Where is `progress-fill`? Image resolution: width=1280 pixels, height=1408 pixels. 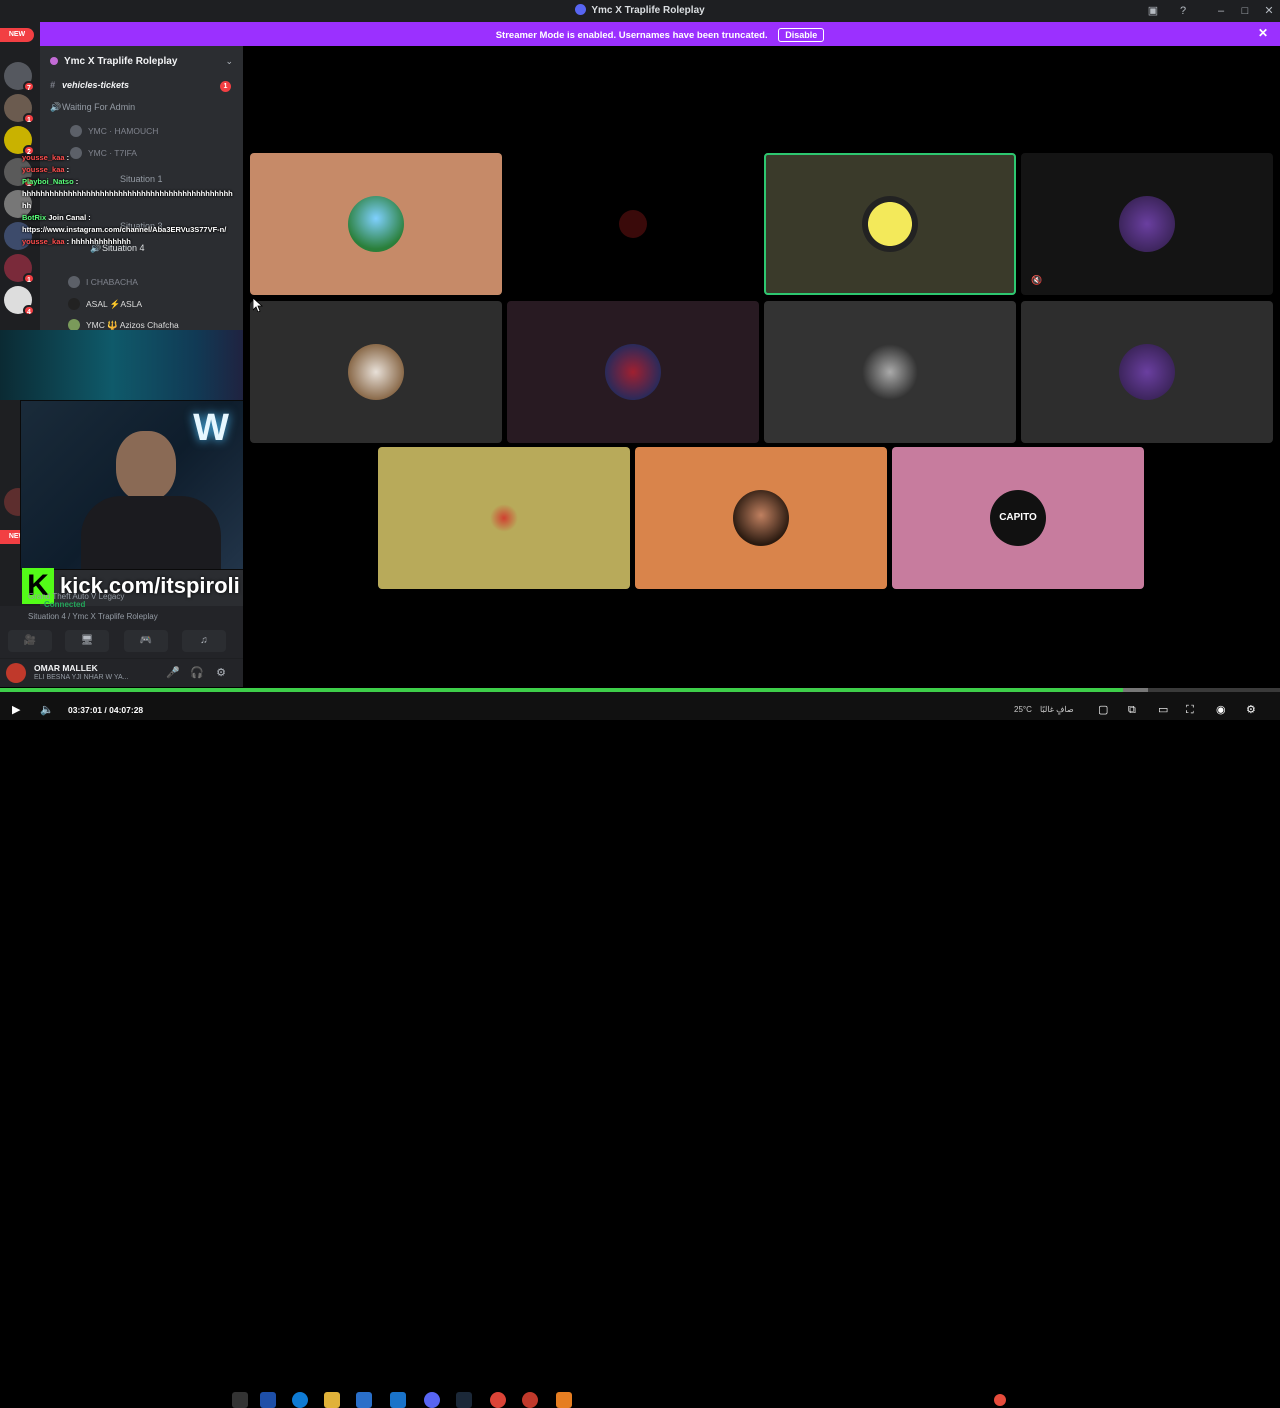 progress-fill is located at coordinates (561, 690).